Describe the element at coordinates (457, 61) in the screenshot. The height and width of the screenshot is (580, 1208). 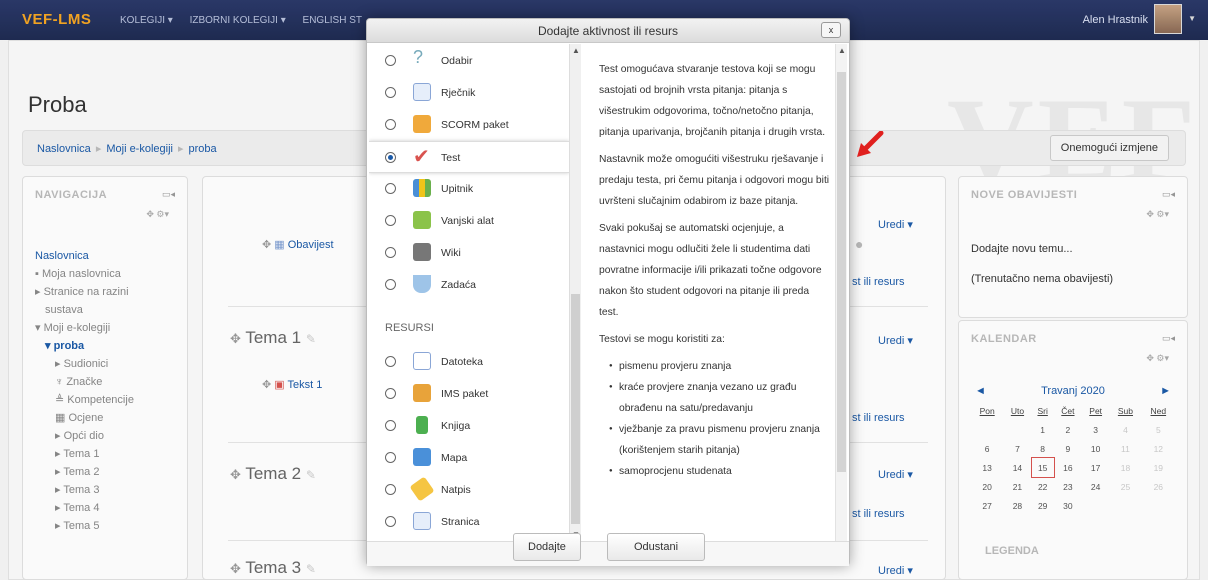
I see `option-label: Odabir` at that location.